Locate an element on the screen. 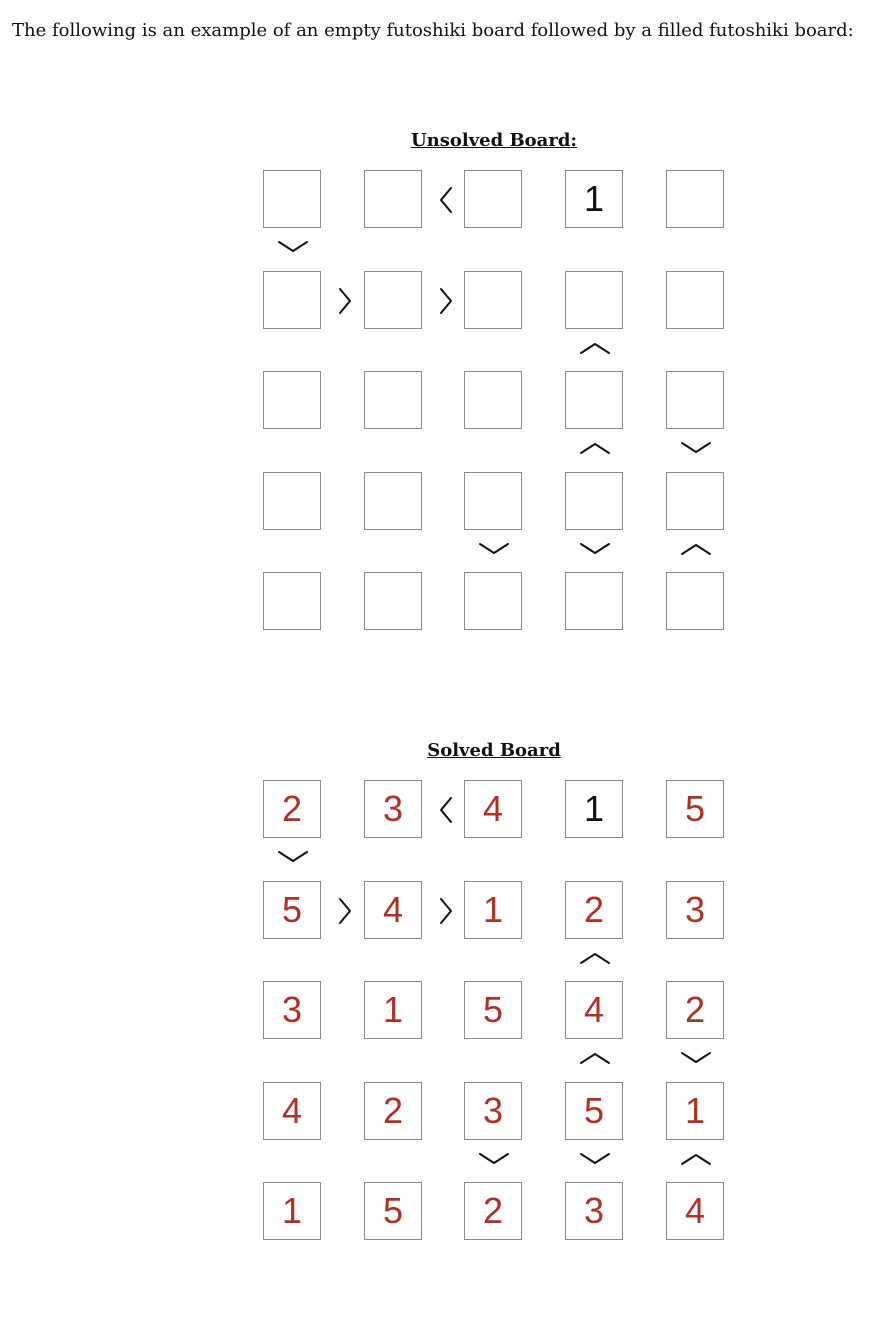  unsolved-cell-r4c5 is located at coordinates (695, 500).